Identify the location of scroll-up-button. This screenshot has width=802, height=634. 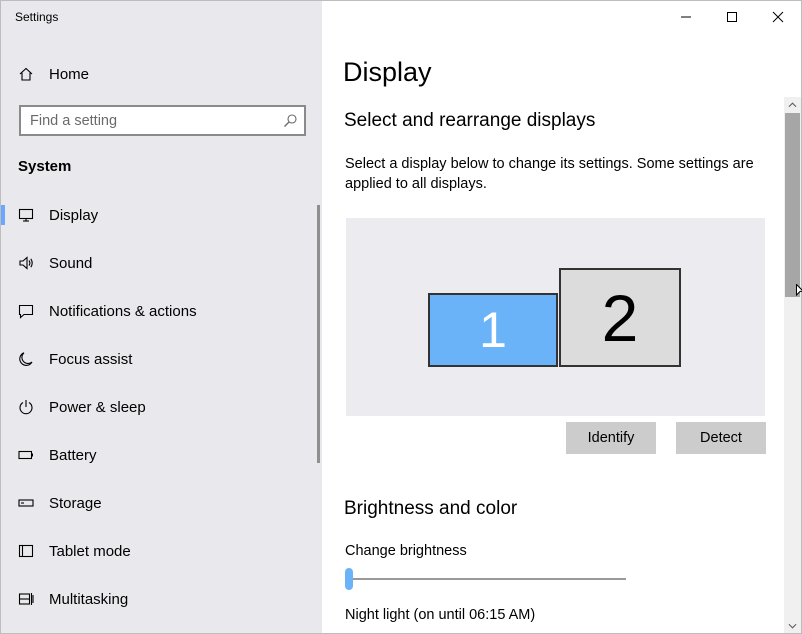
(792, 105).